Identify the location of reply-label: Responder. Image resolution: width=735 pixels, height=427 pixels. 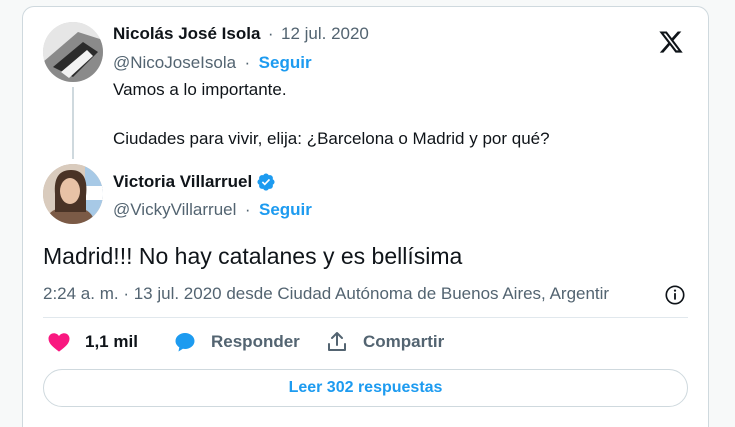
(255, 341).